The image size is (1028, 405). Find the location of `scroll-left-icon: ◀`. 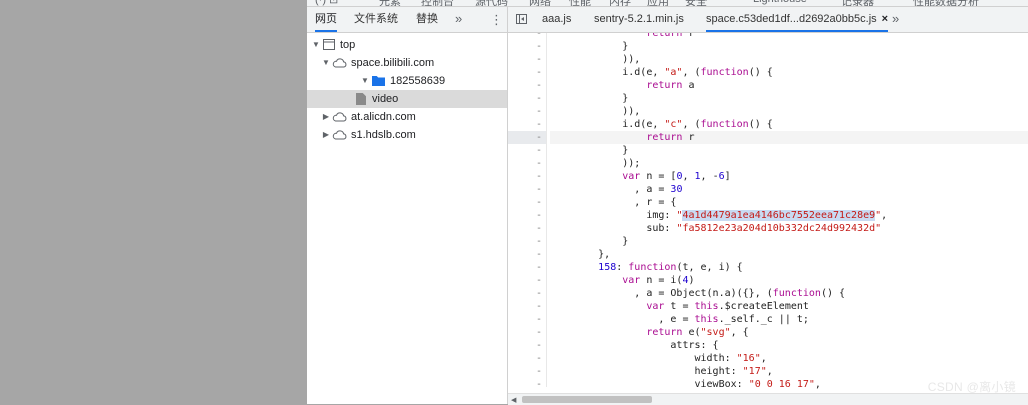

scroll-left-icon: ◀ is located at coordinates (513, 400).